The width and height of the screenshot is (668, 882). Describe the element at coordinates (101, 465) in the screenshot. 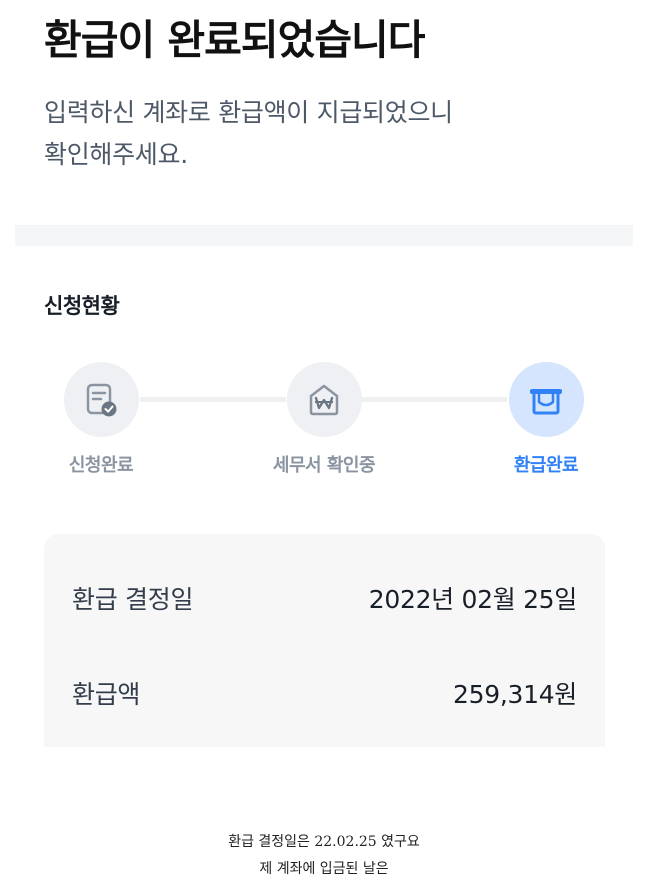

I see `step-label: 신청완료` at that location.